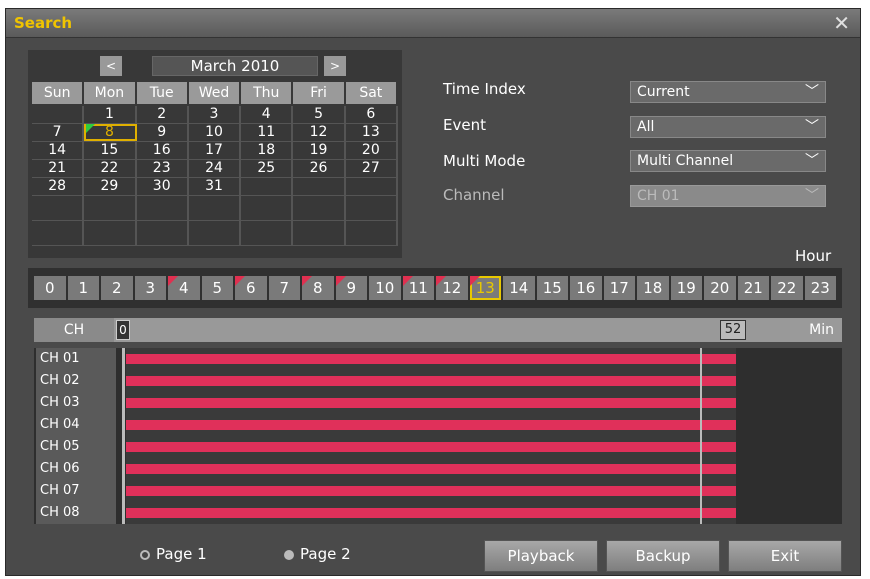 The image size is (870, 579). What do you see at coordinates (435, 288) in the screenshot?
I see `hour-bar: 0 1 2 3 4 5 6 7 8 9 10 11 12 13 14 15 16 17 18 19 20 21 22 23` at bounding box center [435, 288].